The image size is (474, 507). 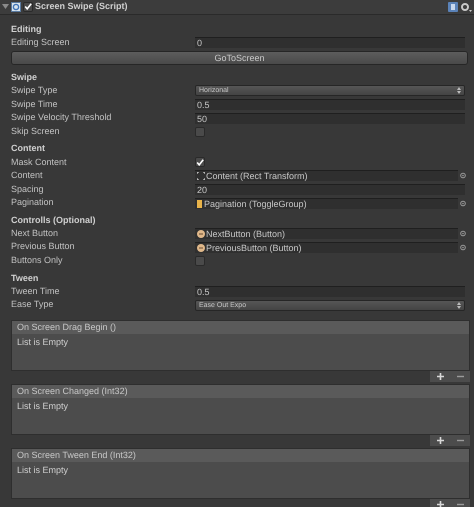 I want to click on field-label: Previous Button, so click(x=43, y=247).